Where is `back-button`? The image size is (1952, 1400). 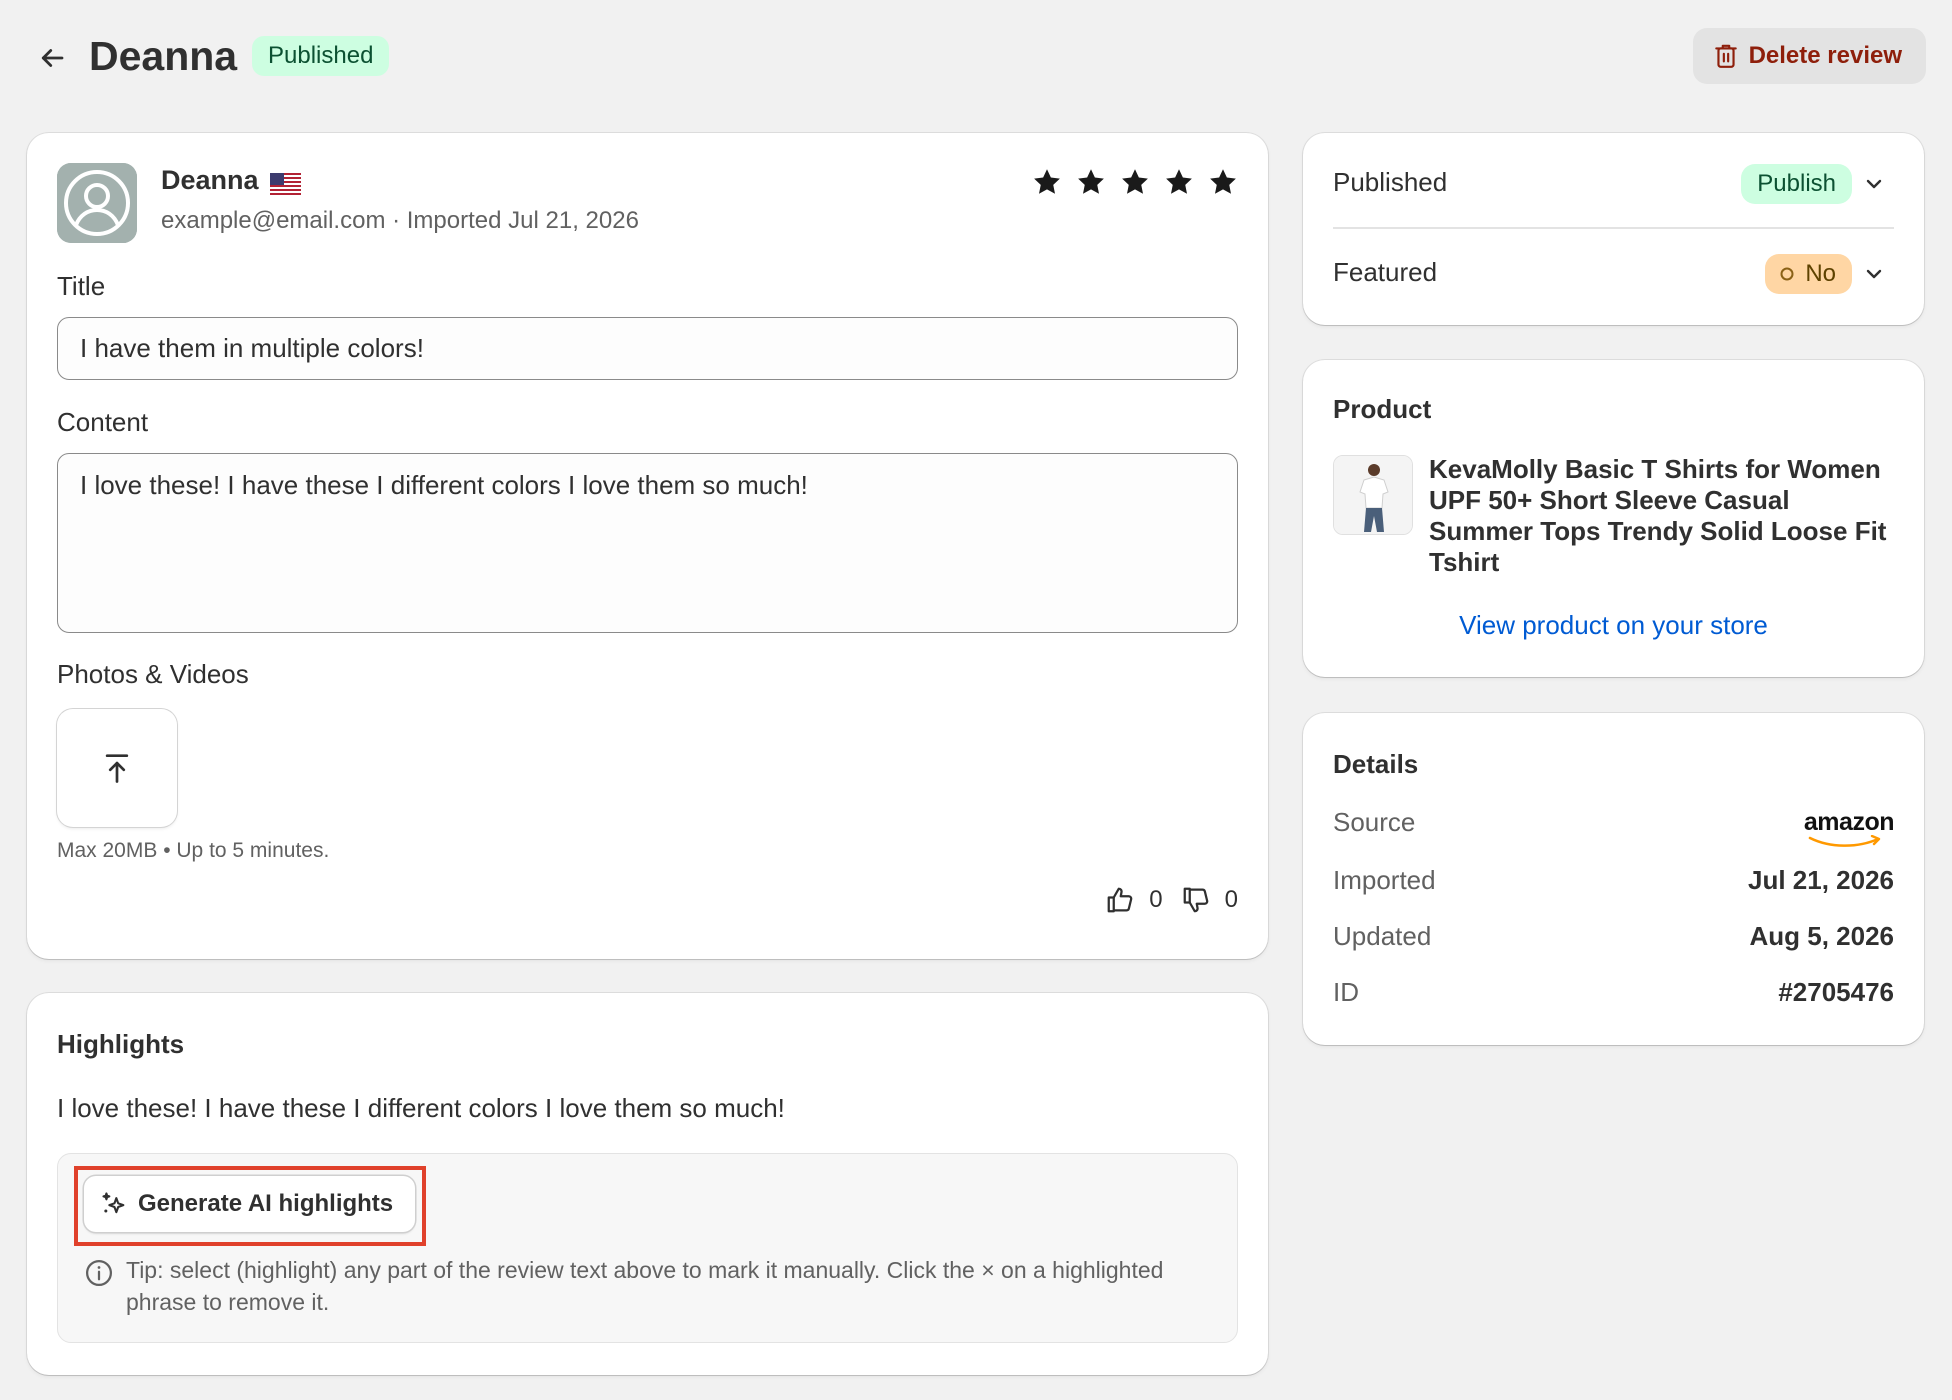 back-button is located at coordinates (52, 58).